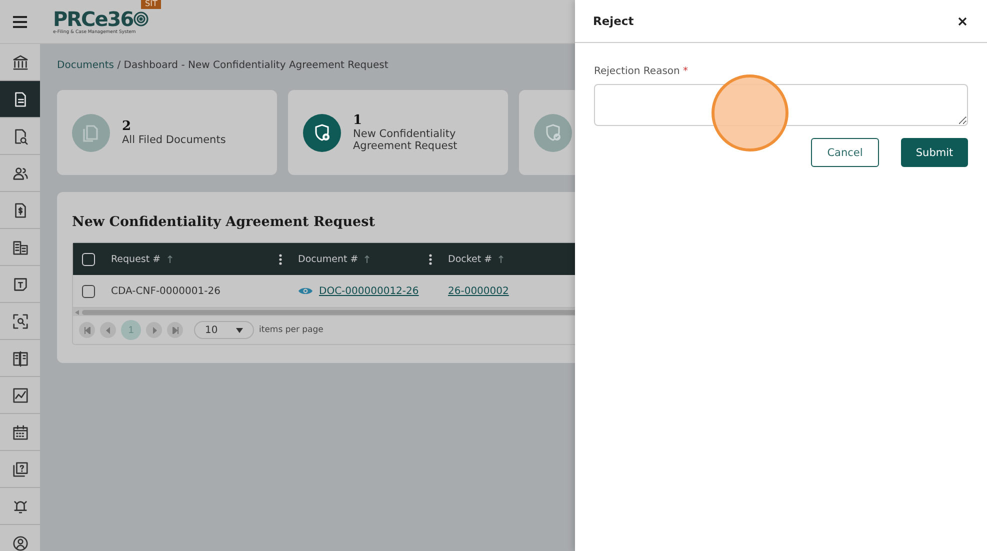 The height and width of the screenshot is (551, 987). I want to click on required-mark: *, so click(685, 71).